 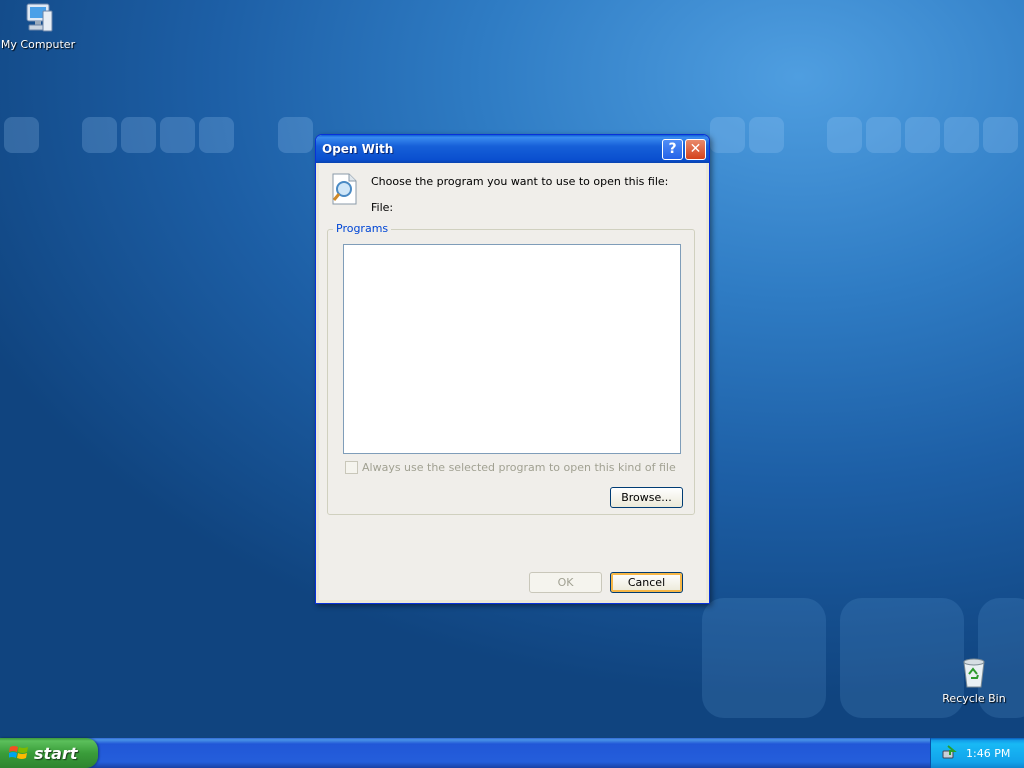 I want to click on start-button: start, so click(x=49, y=753).